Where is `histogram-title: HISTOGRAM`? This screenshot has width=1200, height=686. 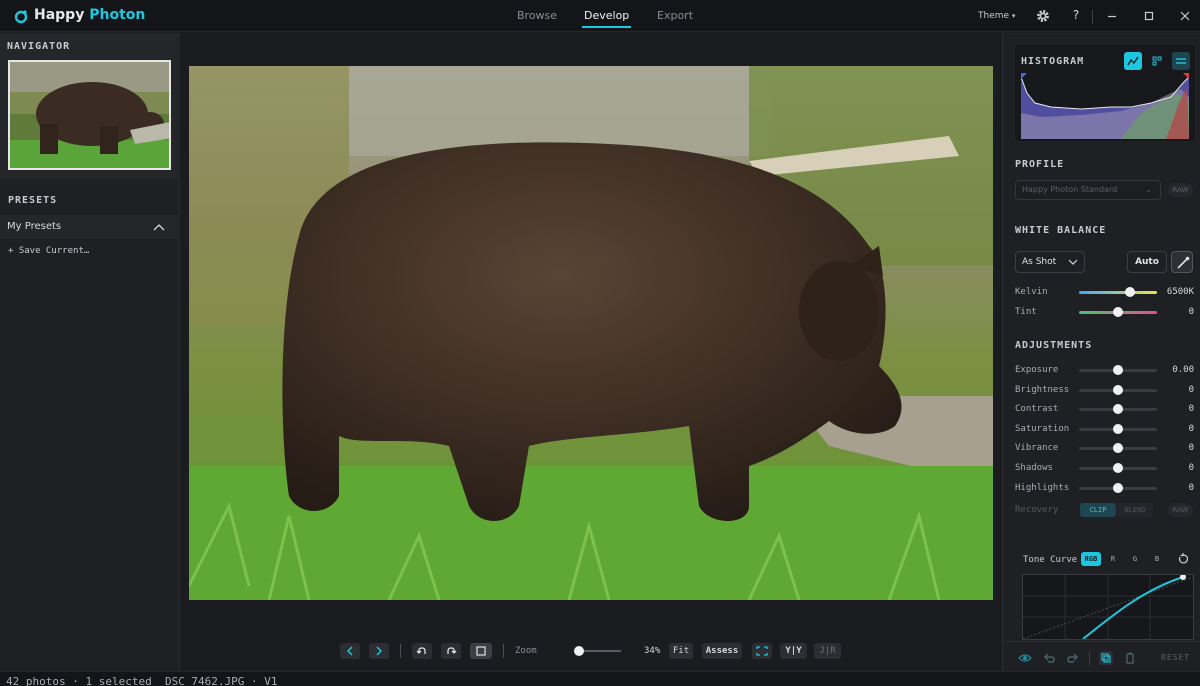
histogram-title: HISTOGRAM is located at coordinates (1053, 61).